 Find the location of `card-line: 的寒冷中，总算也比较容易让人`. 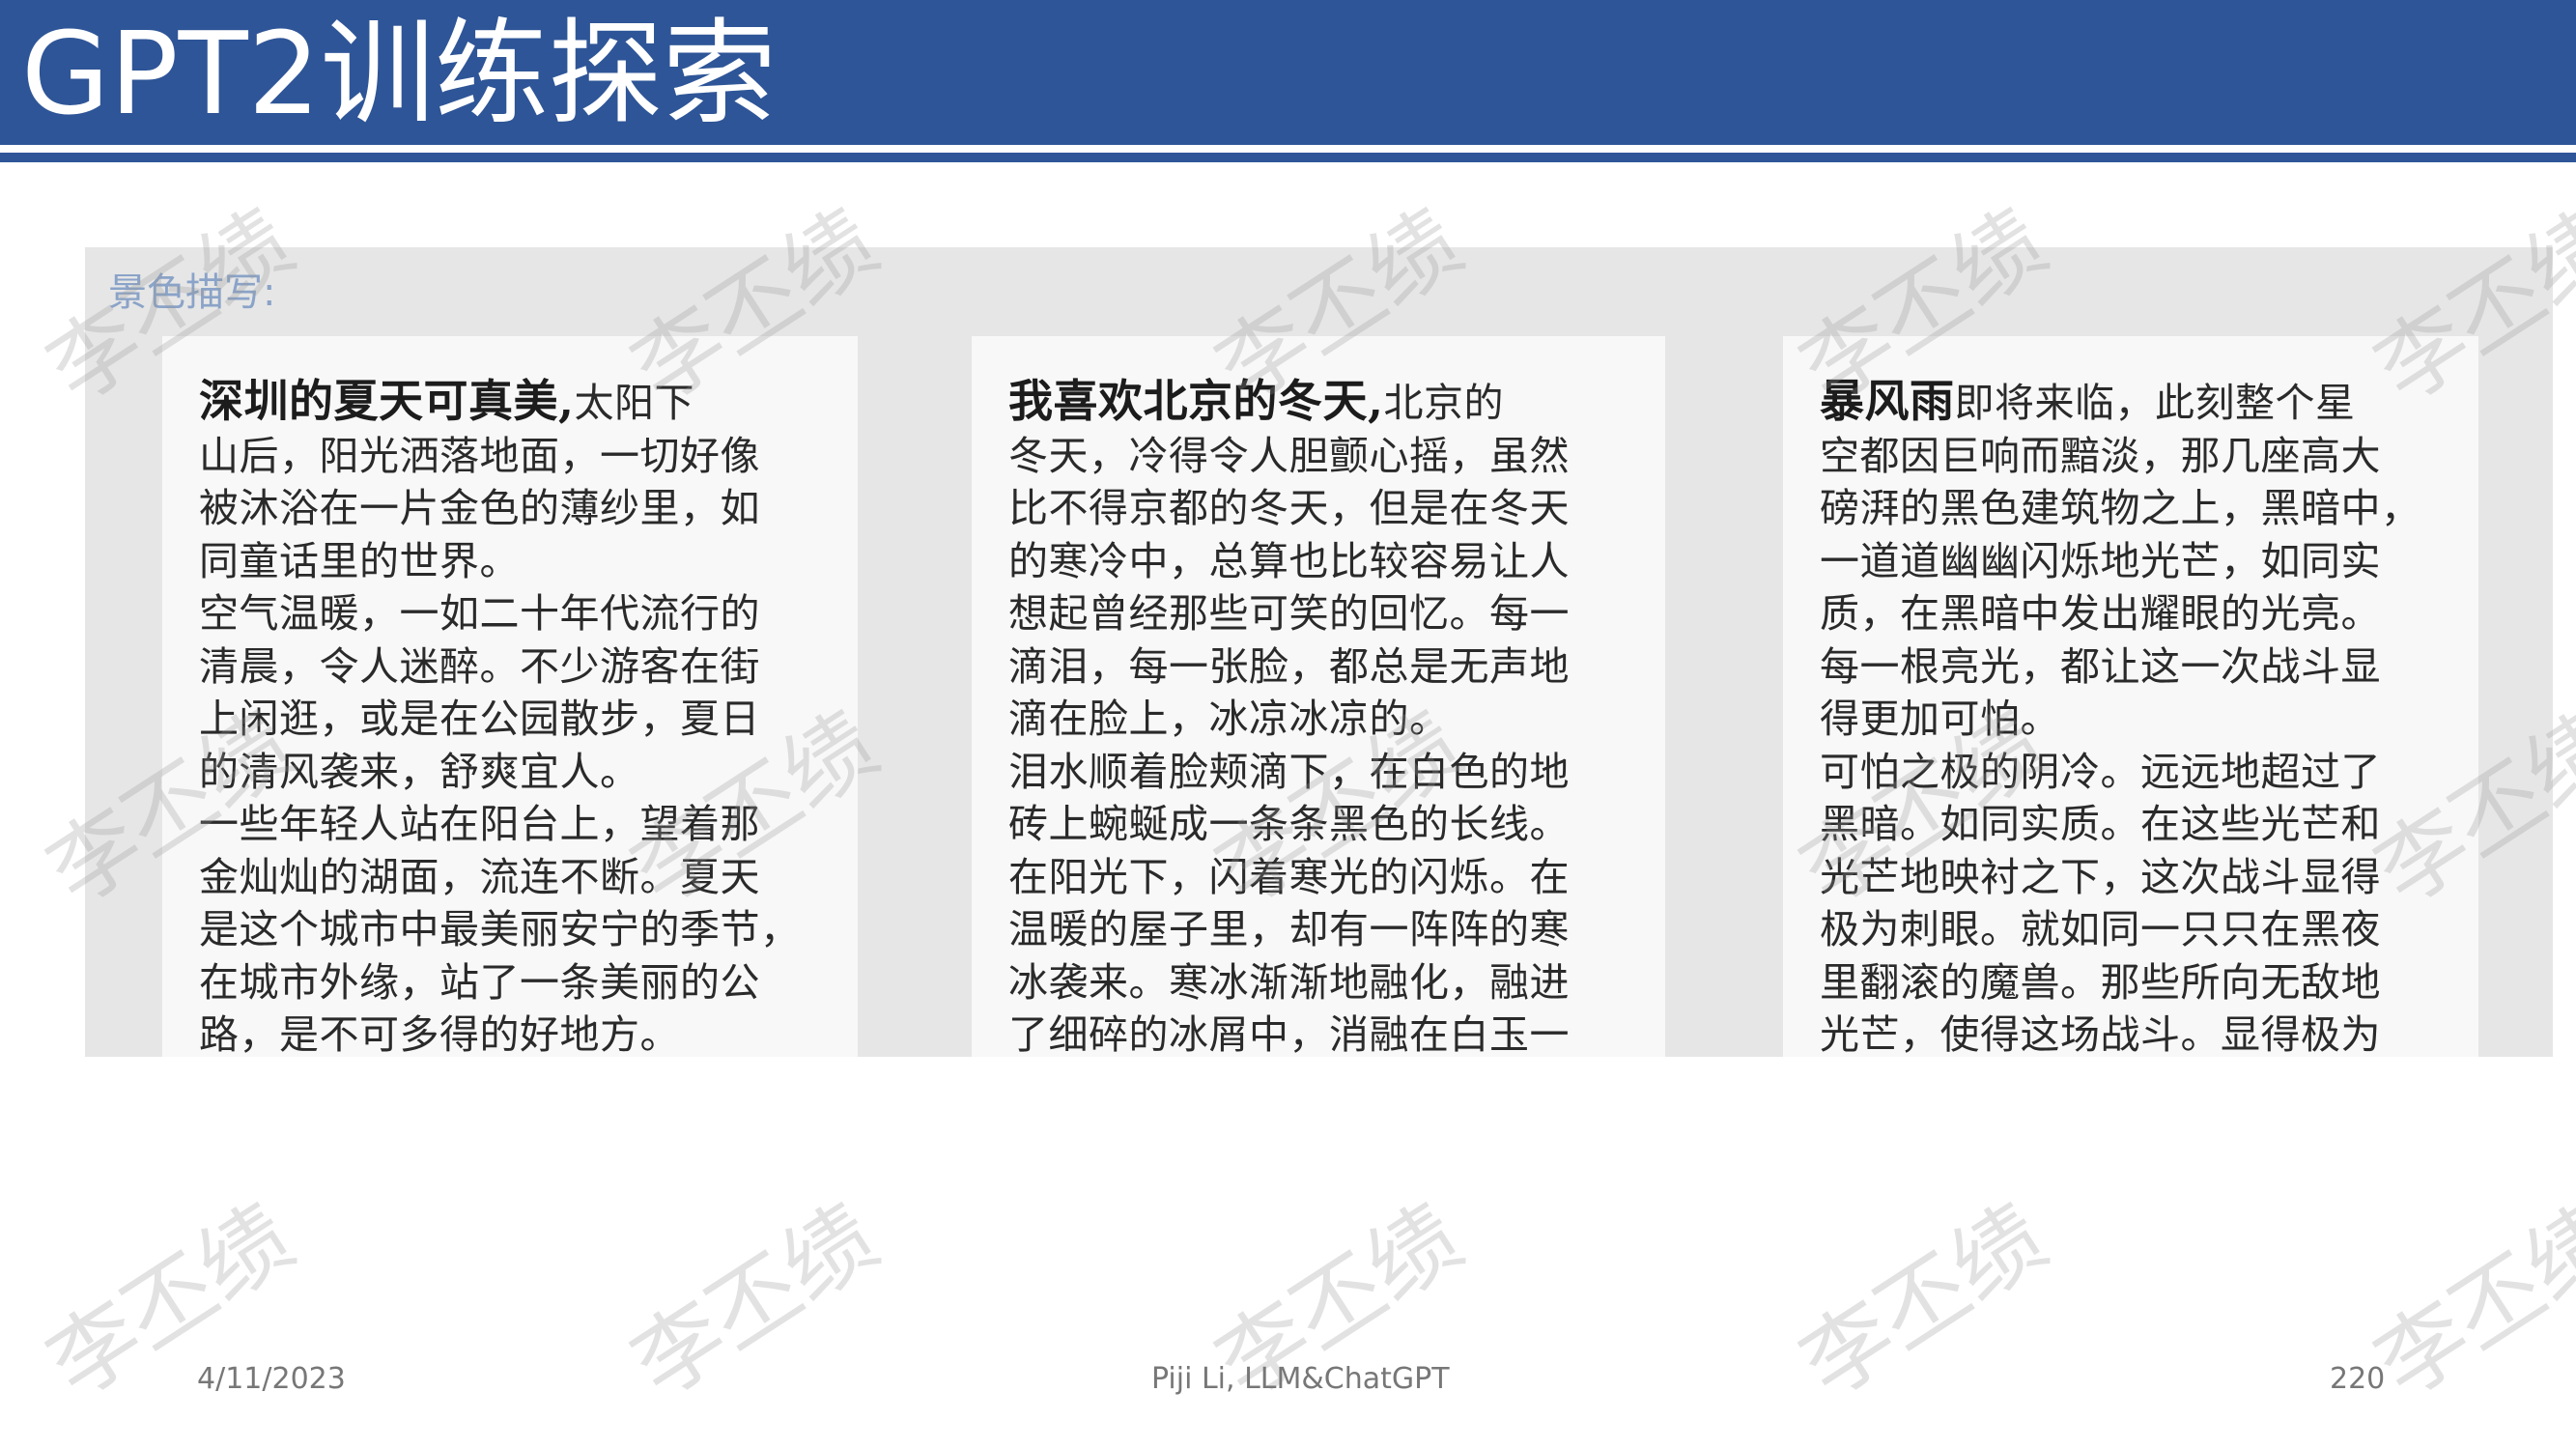

card-line: 的寒冷中，总算也比较容易让人 is located at coordinates (1289, 560).